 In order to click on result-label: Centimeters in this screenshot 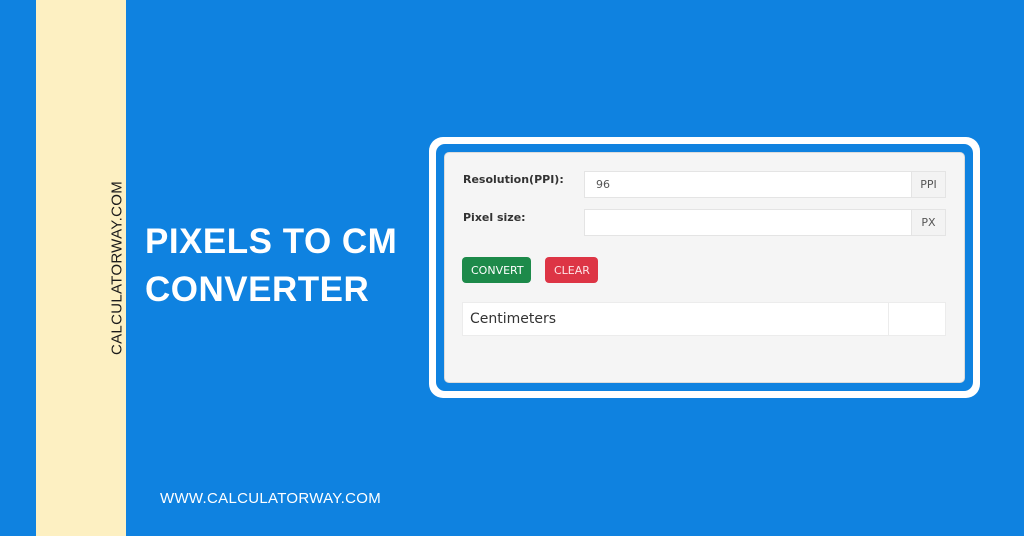, I will do `click(513, 319)`.